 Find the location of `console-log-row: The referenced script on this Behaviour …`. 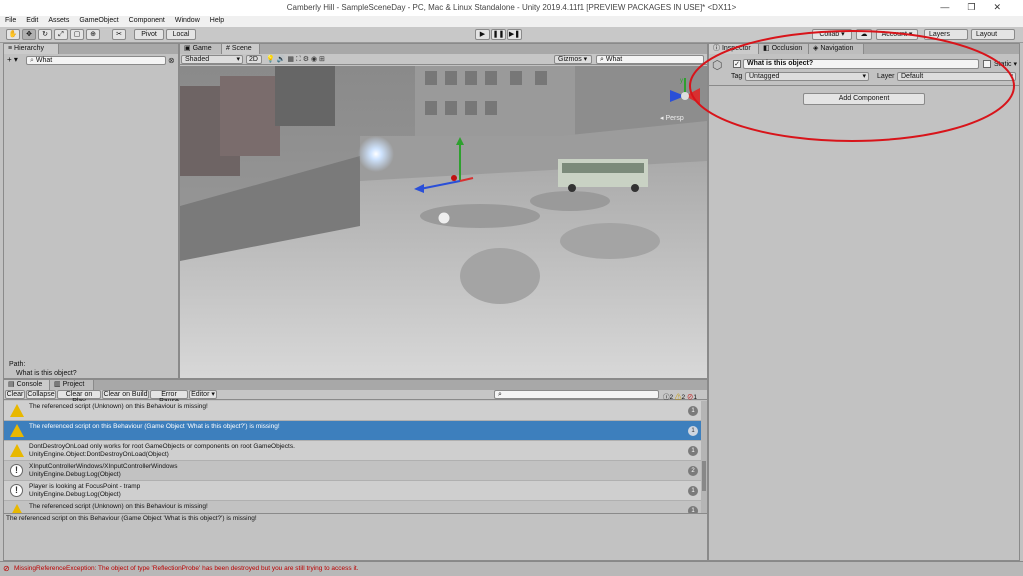

console-log-row: The referenced script on this Behaviour … is located at coordinates (354, 431).